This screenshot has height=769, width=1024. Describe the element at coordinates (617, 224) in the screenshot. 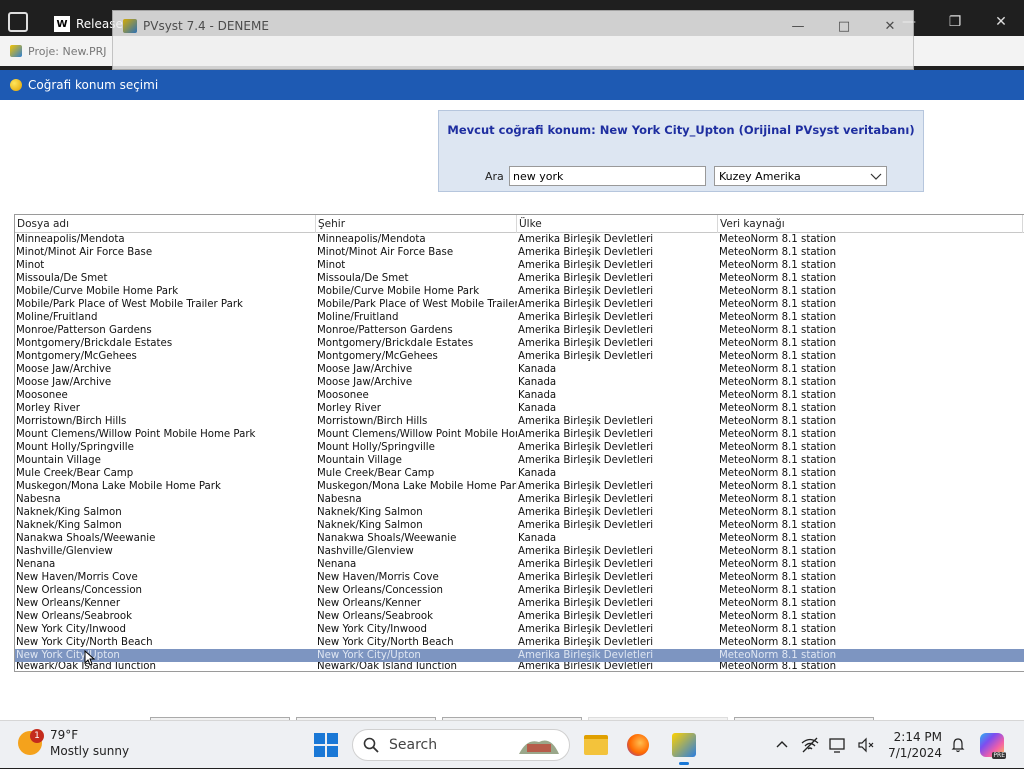

I see `column-header-country: Ülke` at that location.